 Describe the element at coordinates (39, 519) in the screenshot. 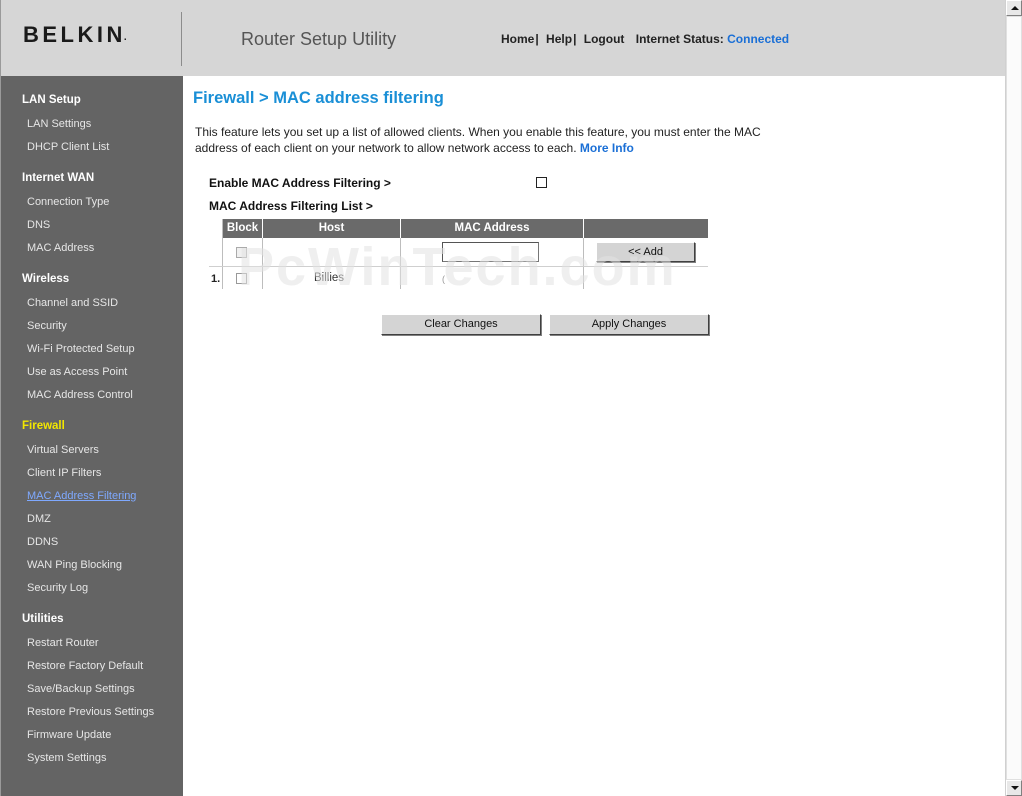

I see `sidebar-item-dmz: DMZ` at that location.